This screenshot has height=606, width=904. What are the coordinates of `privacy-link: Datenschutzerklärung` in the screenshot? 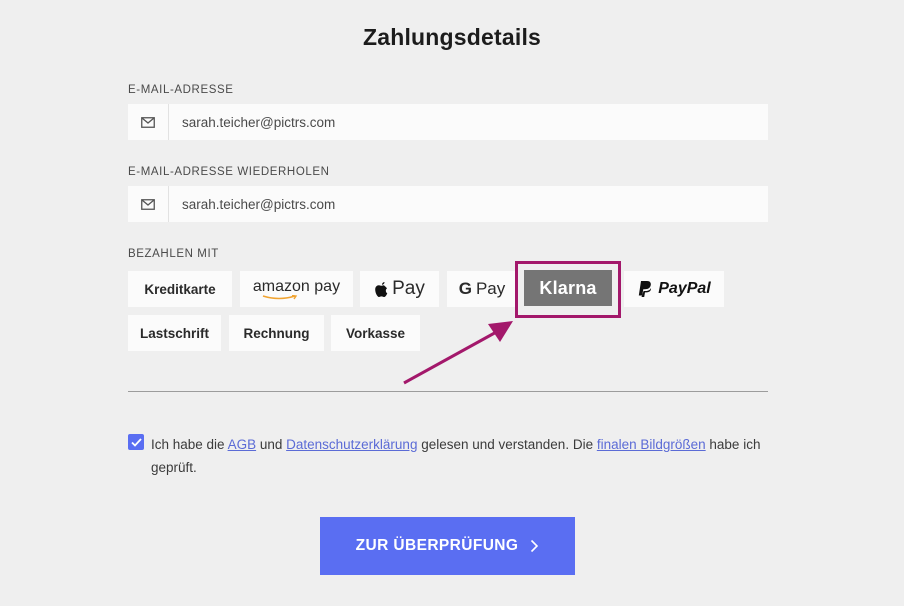 It's located at (351, 444).